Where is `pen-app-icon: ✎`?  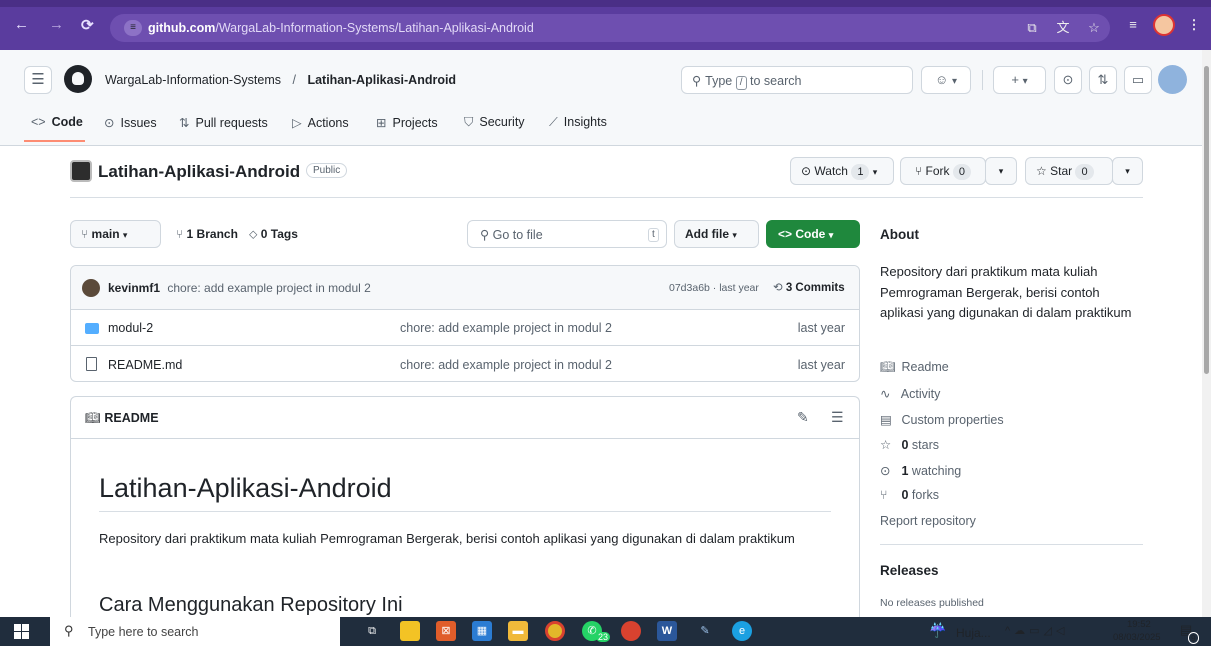
pen-app-icon: ✎ is located at coordinates (705, 631).